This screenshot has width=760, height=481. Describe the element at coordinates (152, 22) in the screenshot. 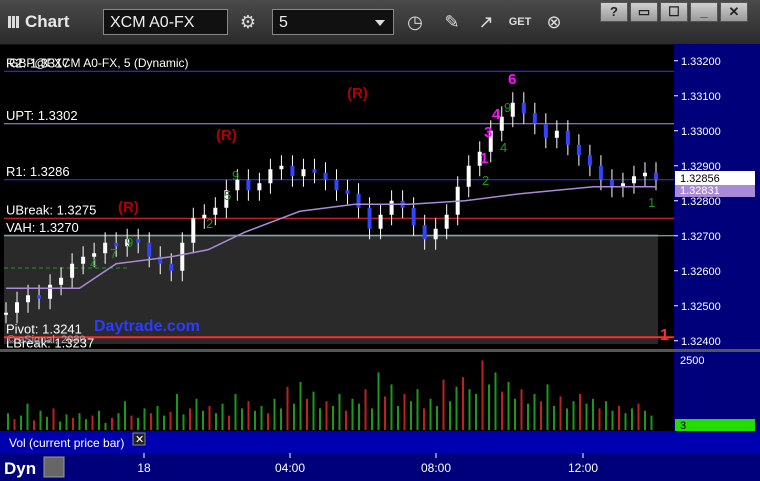

I see `symbol-value: XCM A0-FX` at that location.